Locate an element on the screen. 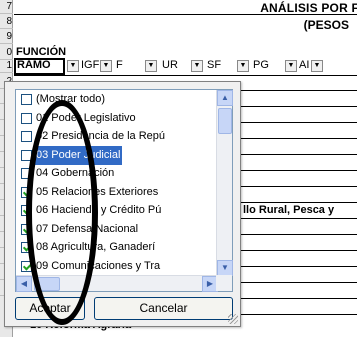  ramo-label: RAMO is located at coordinates (34, 65).